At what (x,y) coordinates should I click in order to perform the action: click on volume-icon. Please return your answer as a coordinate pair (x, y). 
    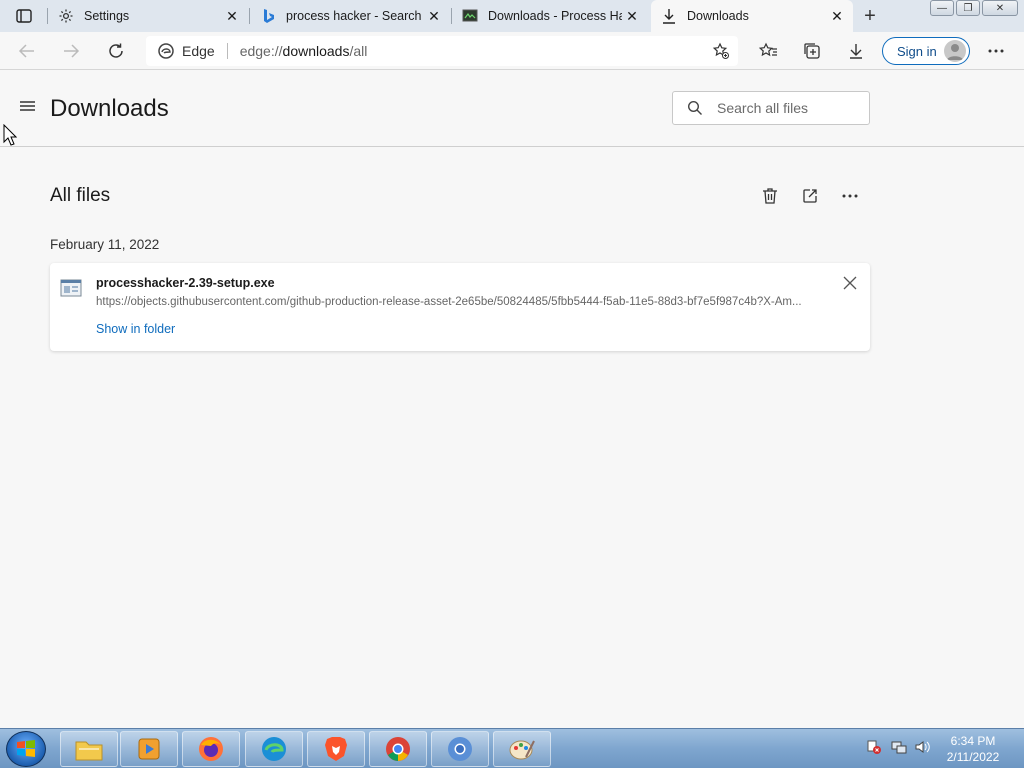
    Looking at the image, I should click on (922, 747).